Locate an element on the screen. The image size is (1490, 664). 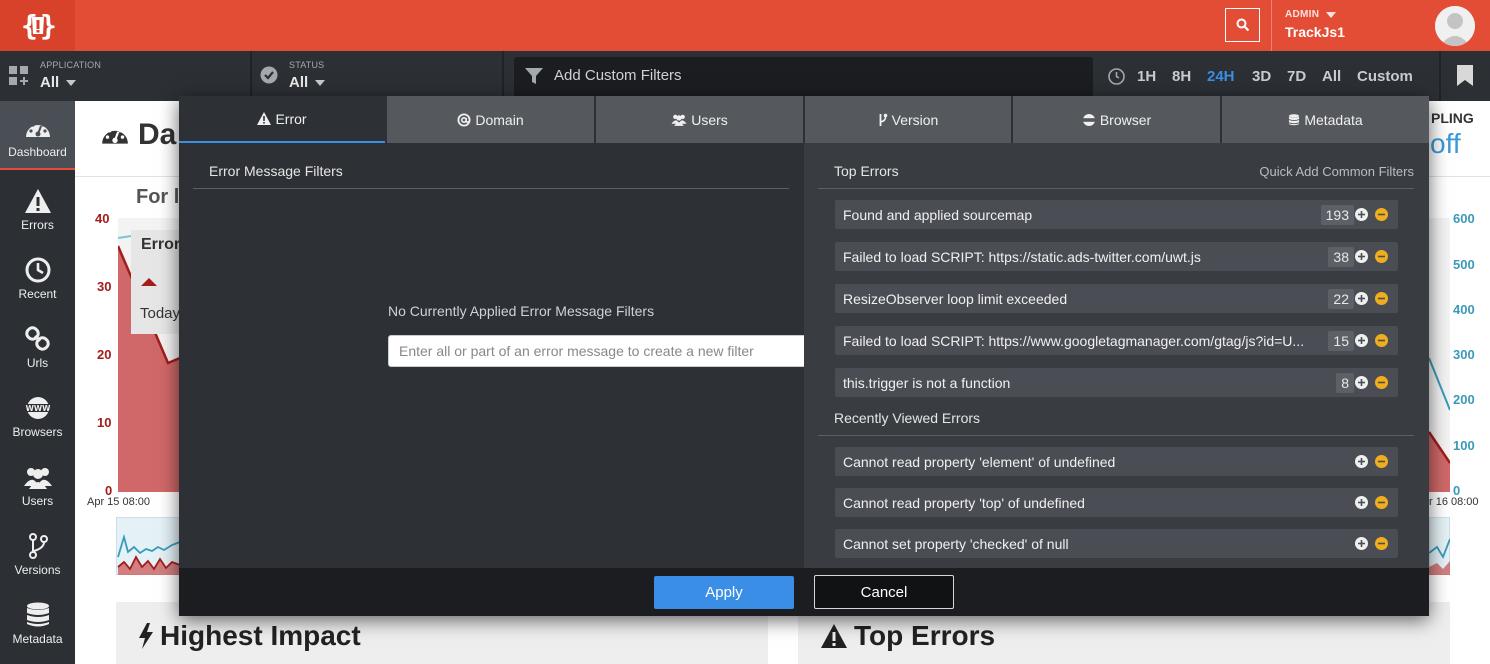
left-axis-tick: 30 is located at coordinates (104, 286).